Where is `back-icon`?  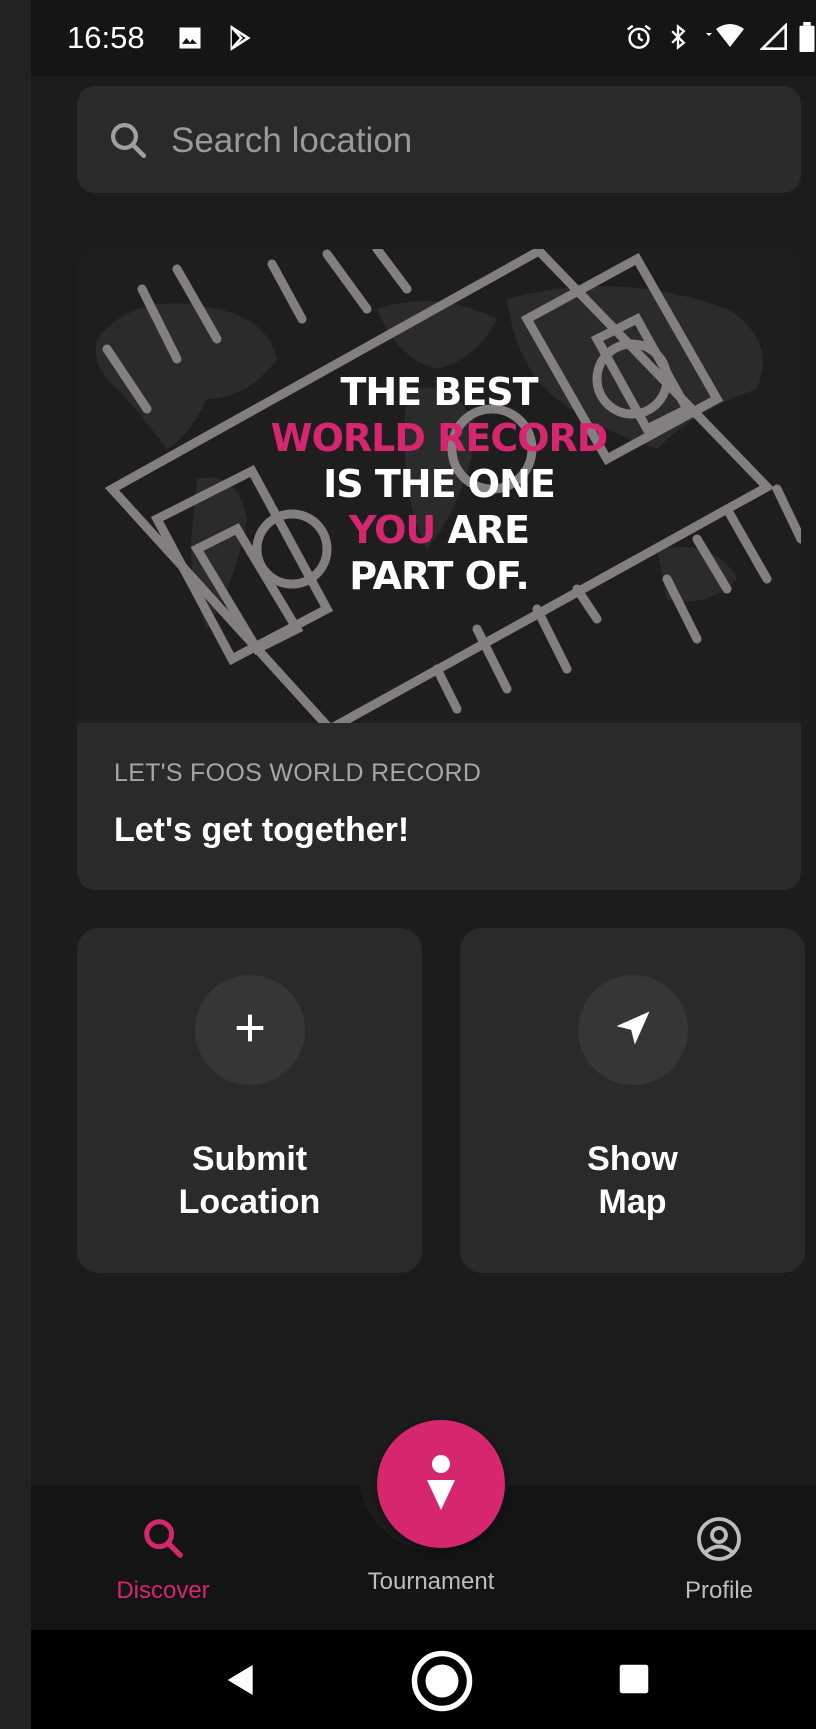 back-icon is located at coordinates (241, 1682).